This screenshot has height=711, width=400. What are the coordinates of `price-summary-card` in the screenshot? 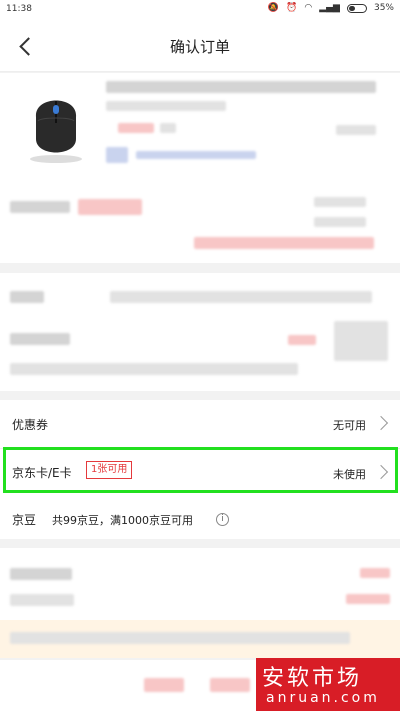 It's located at (200, 584).